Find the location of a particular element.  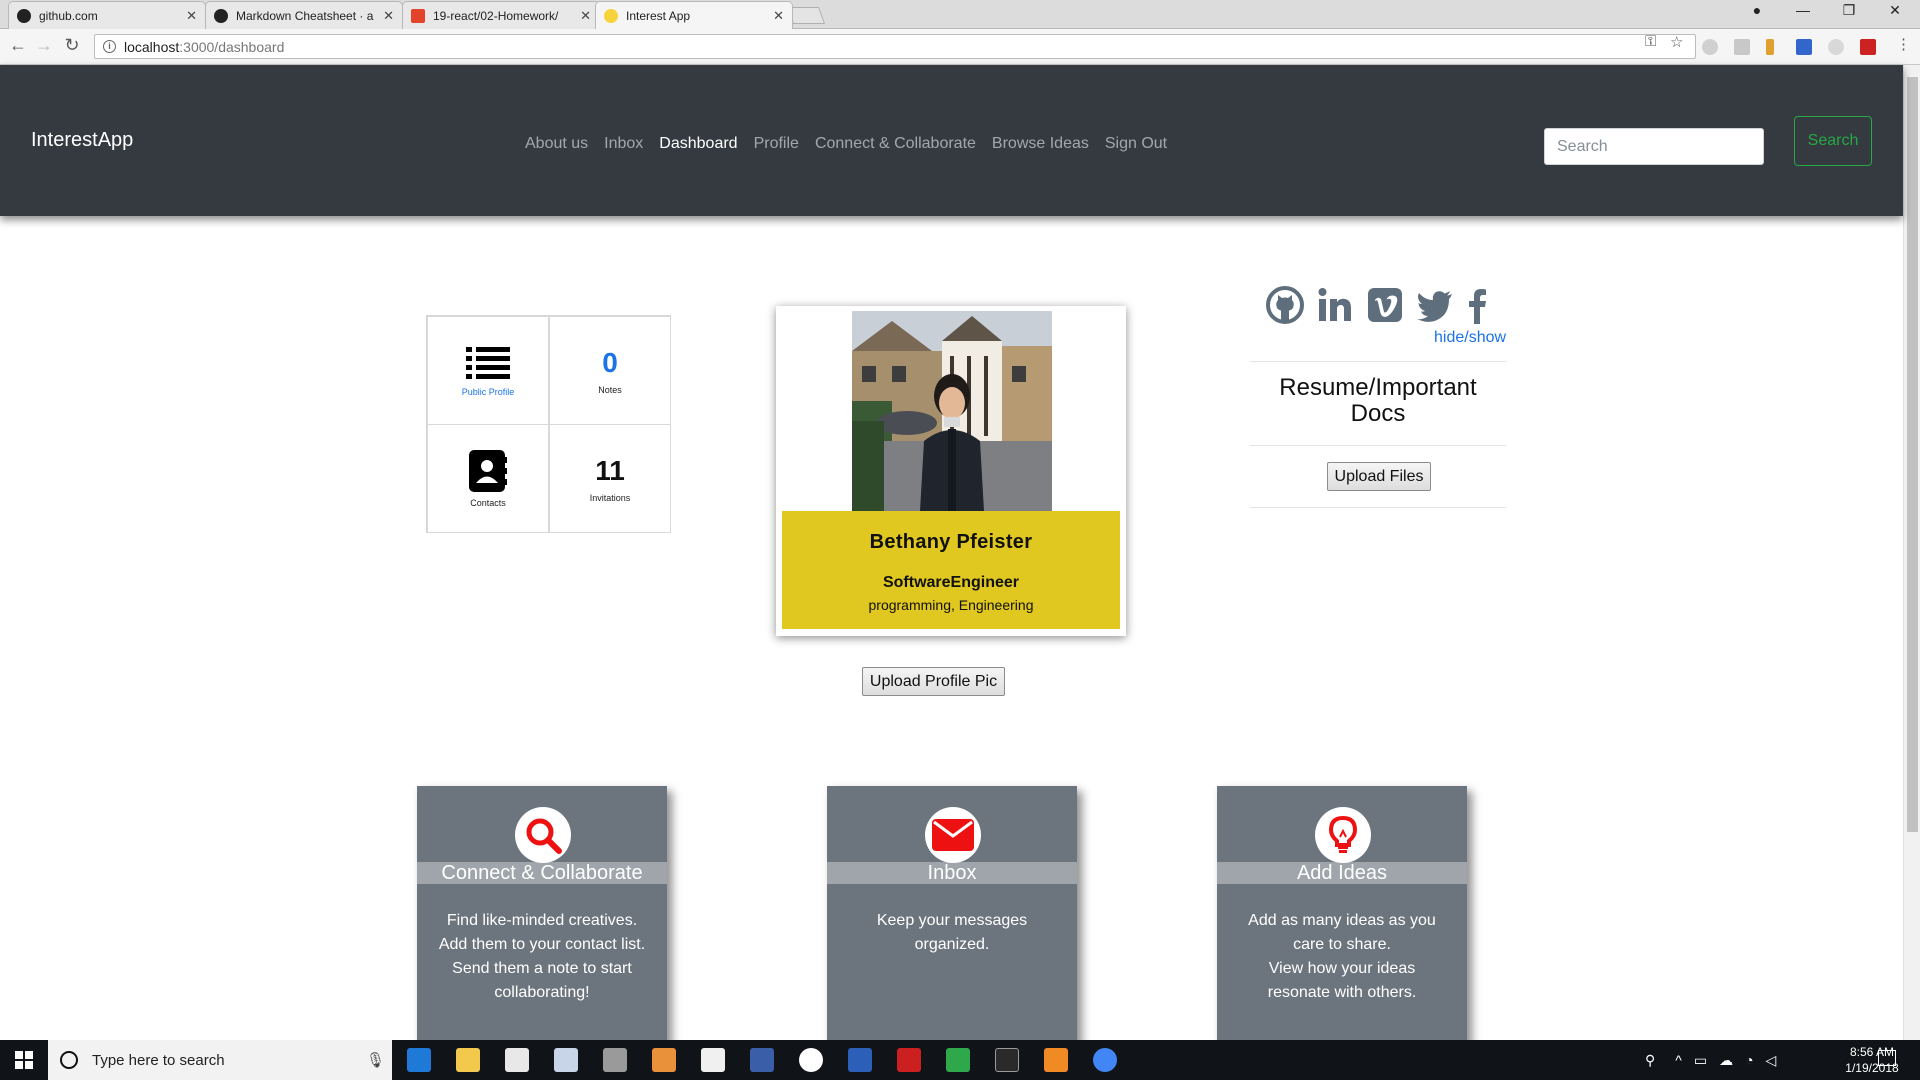

sublime-icon is located at coordinates (1056, 1060).